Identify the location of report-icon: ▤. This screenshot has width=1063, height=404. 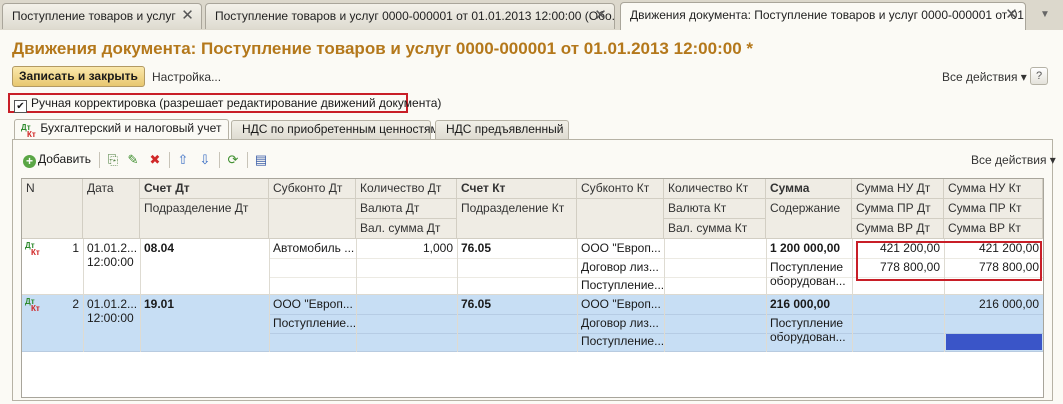
(261, 160).